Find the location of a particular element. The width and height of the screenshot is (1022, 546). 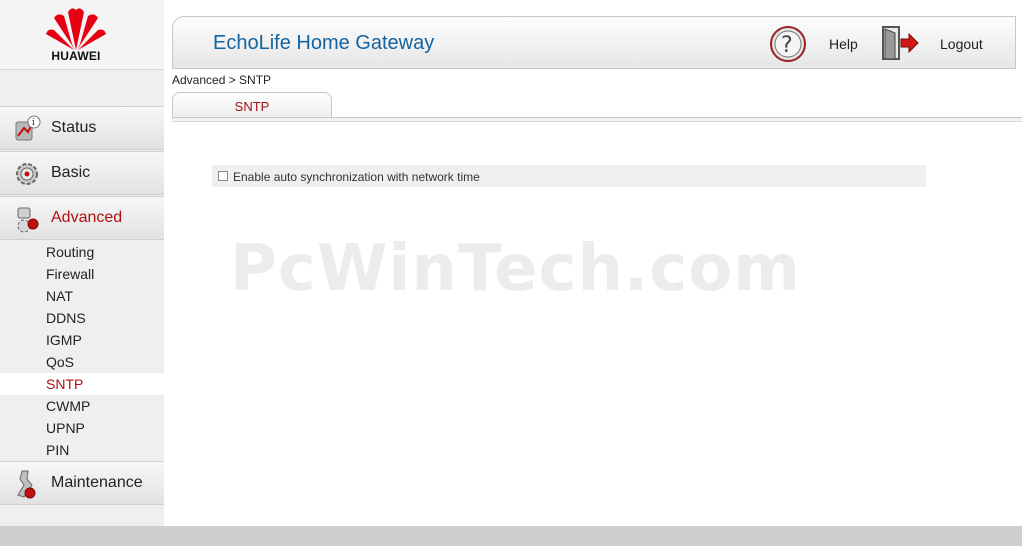

submenu-label: Firewall is located at coordinates (70, 274).